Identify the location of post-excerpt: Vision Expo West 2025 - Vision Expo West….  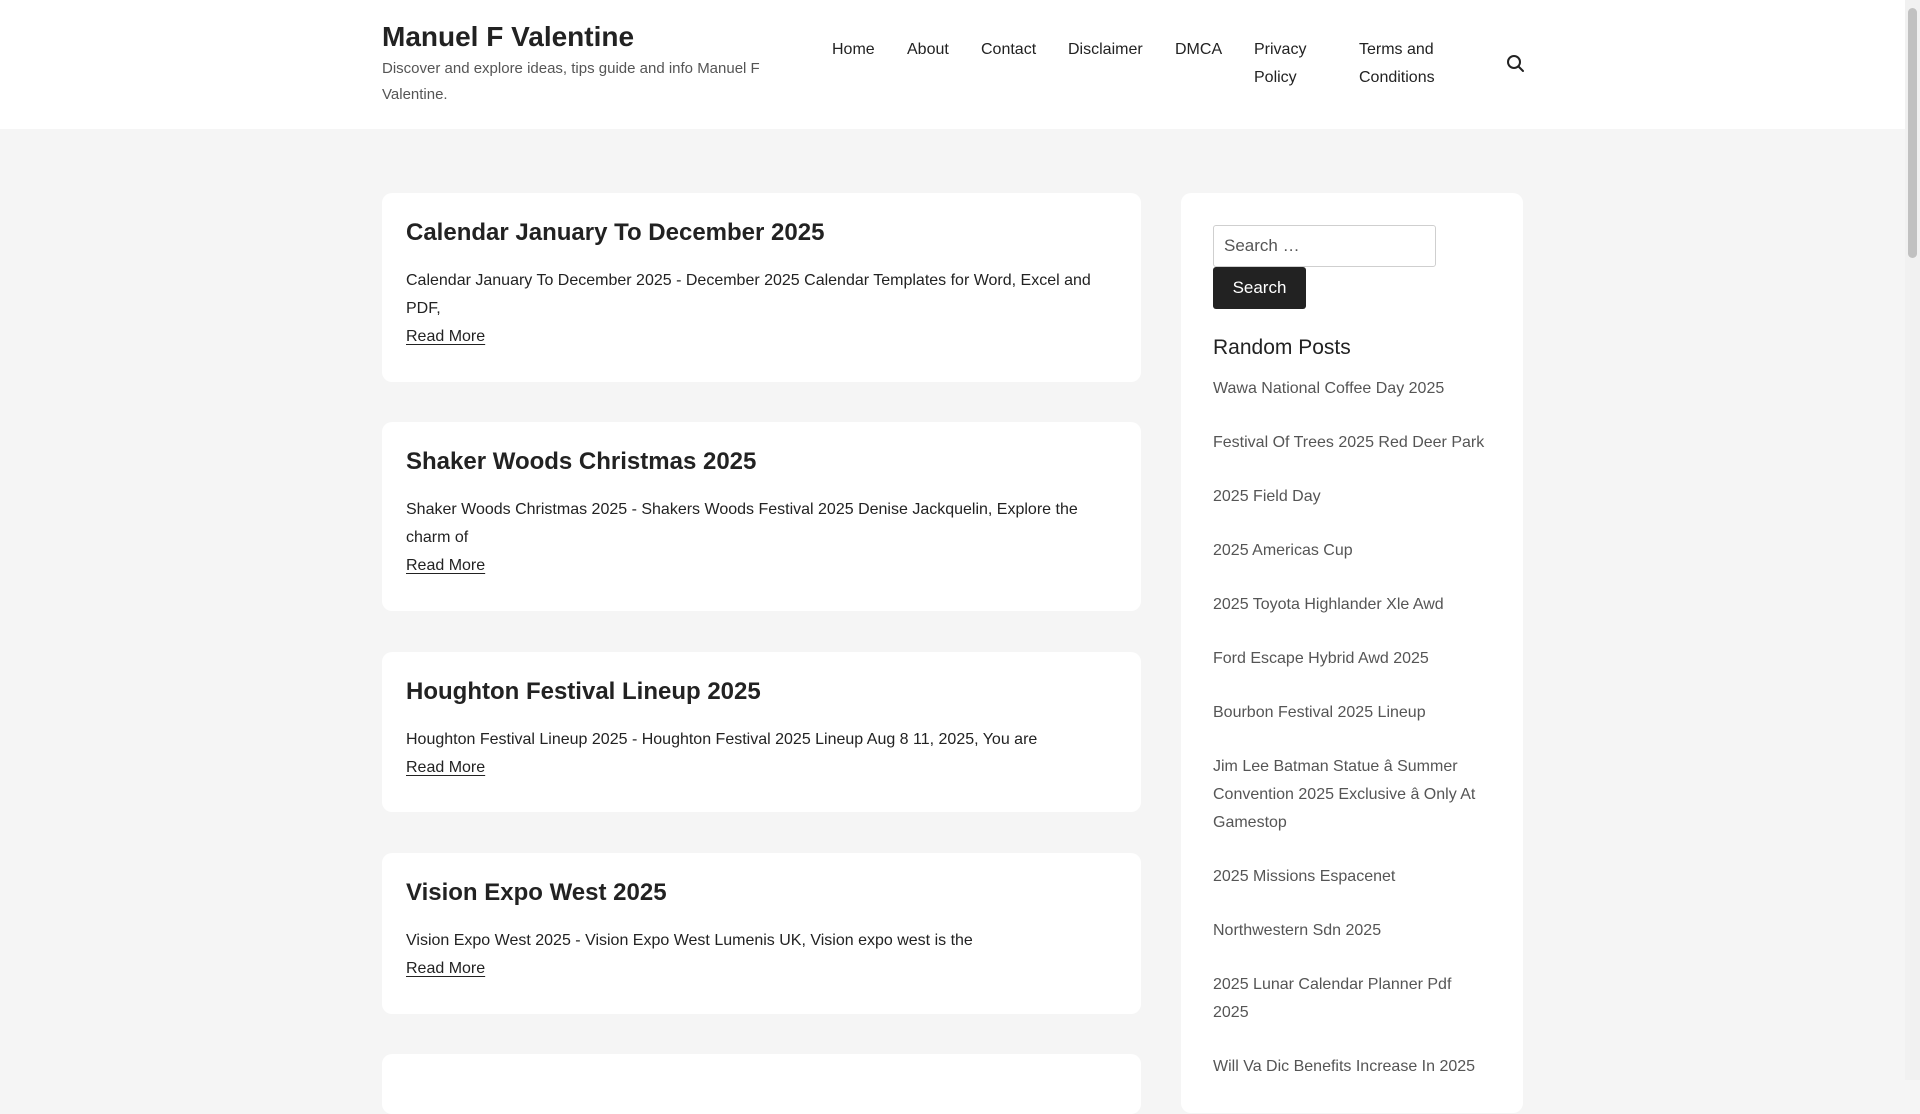
(689, 940).